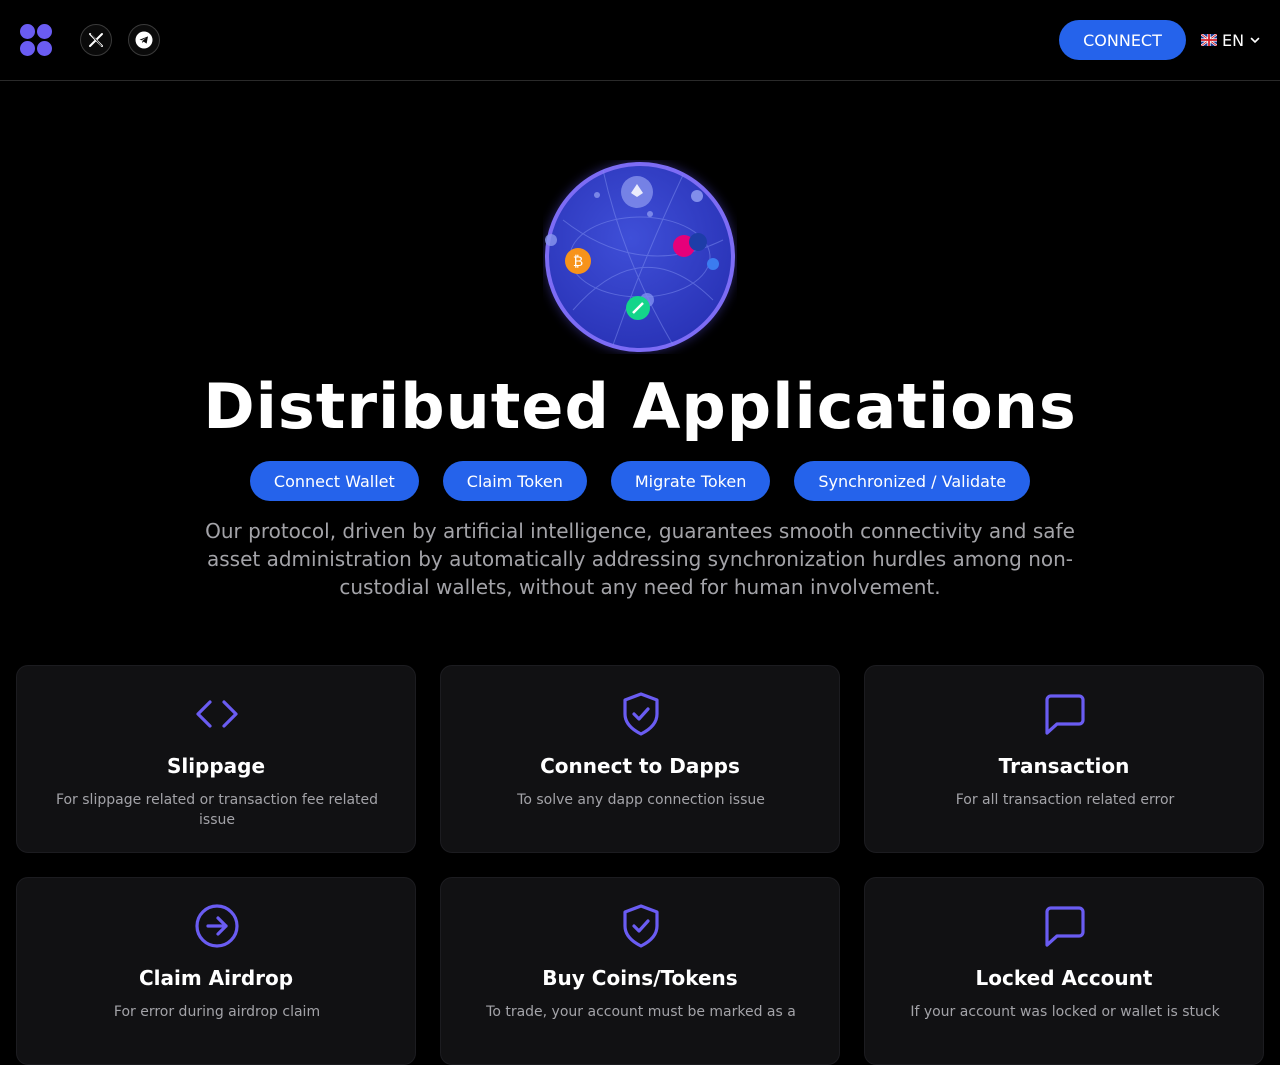 The image size is (1280, 1065). I want to click on code-icon, so click(217, 714).